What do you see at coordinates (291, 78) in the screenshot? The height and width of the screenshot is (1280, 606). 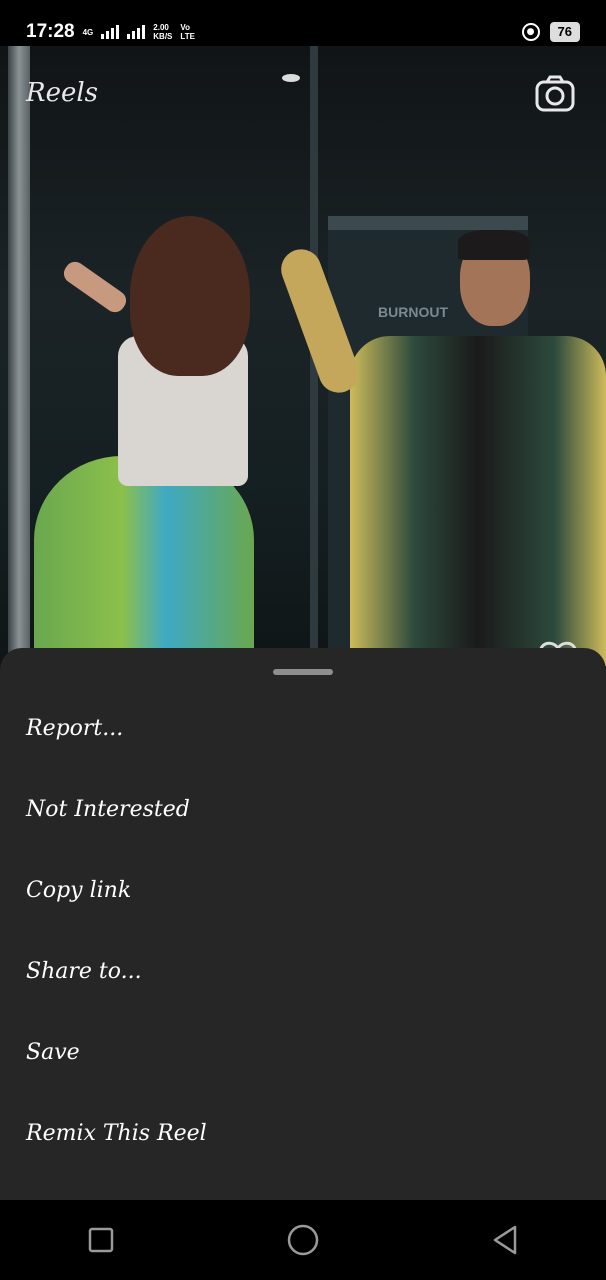 I see `video-light` at bounding box center [291, 78].